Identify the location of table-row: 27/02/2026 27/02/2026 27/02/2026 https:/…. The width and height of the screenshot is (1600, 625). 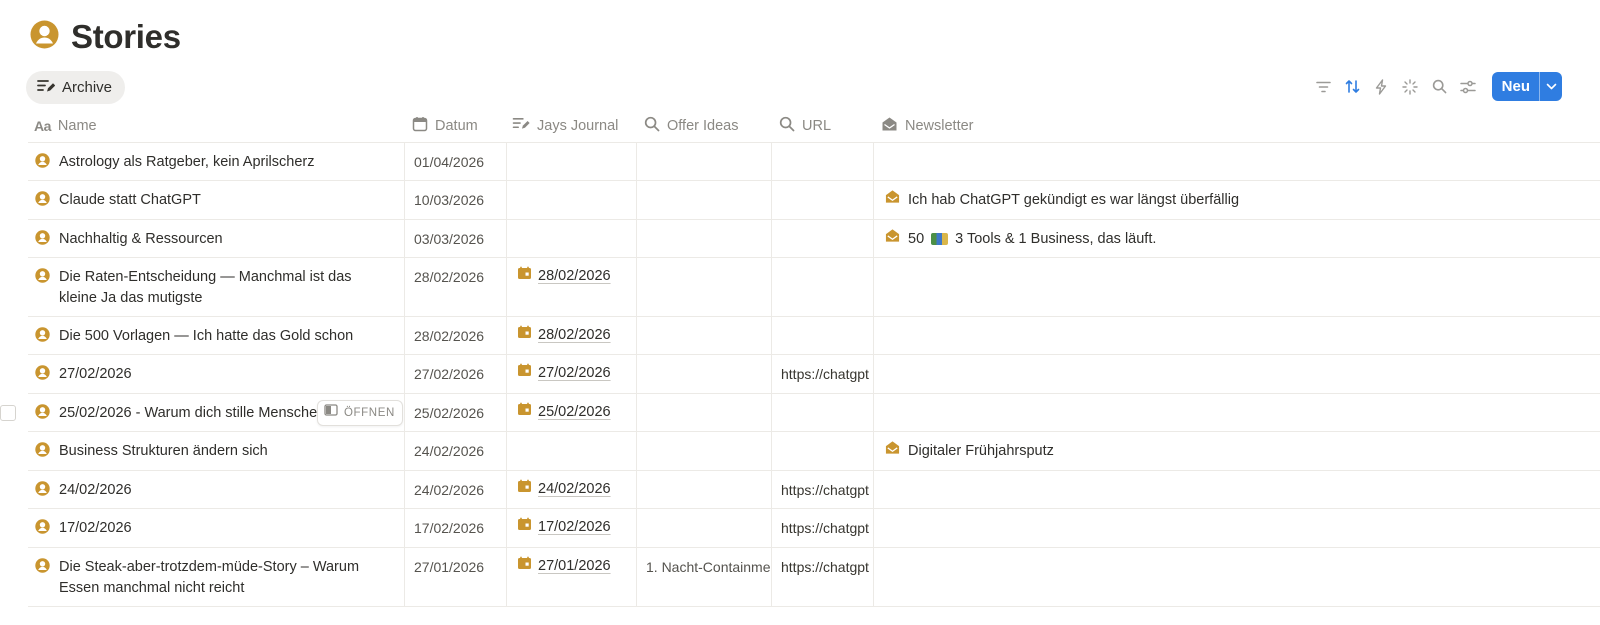
(814, 374).